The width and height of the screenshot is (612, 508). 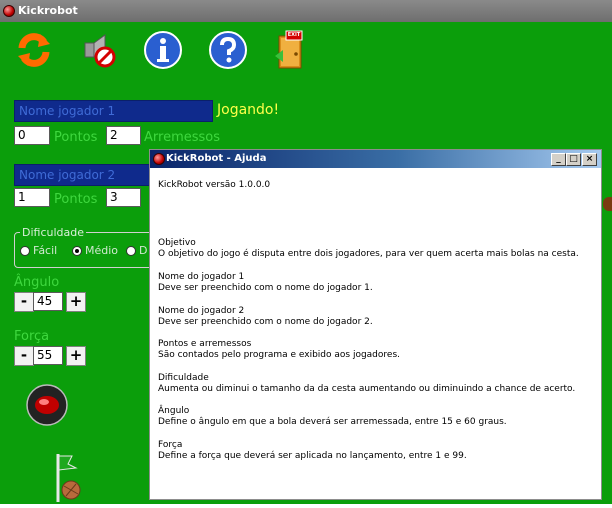 What do you see at coordinates (573, 159) in the screenshot?
I see `maximize-button: □` at bounding box center [573, 159].